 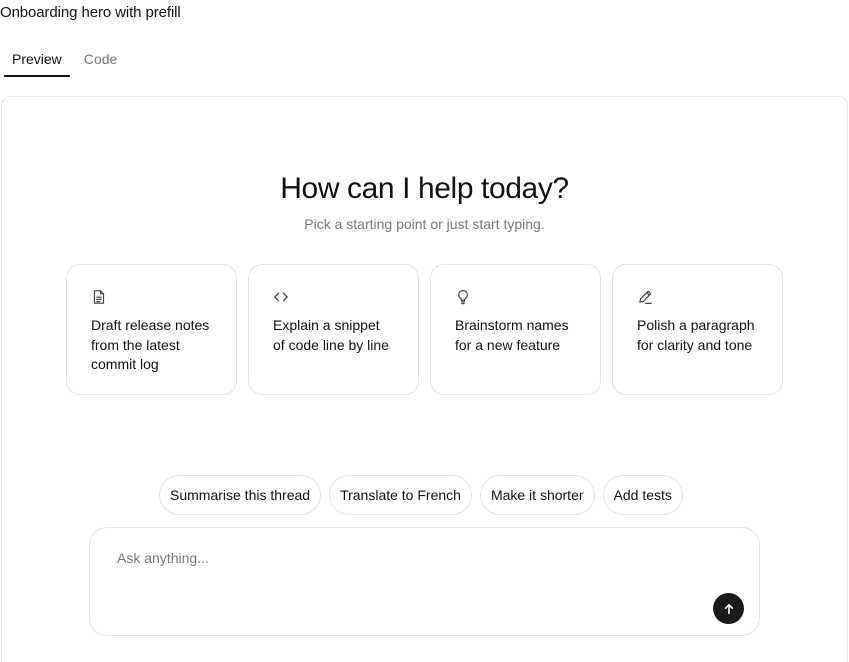 I want to click on page-title: Onboarding hero with prefill, so click(x=90, y=12).